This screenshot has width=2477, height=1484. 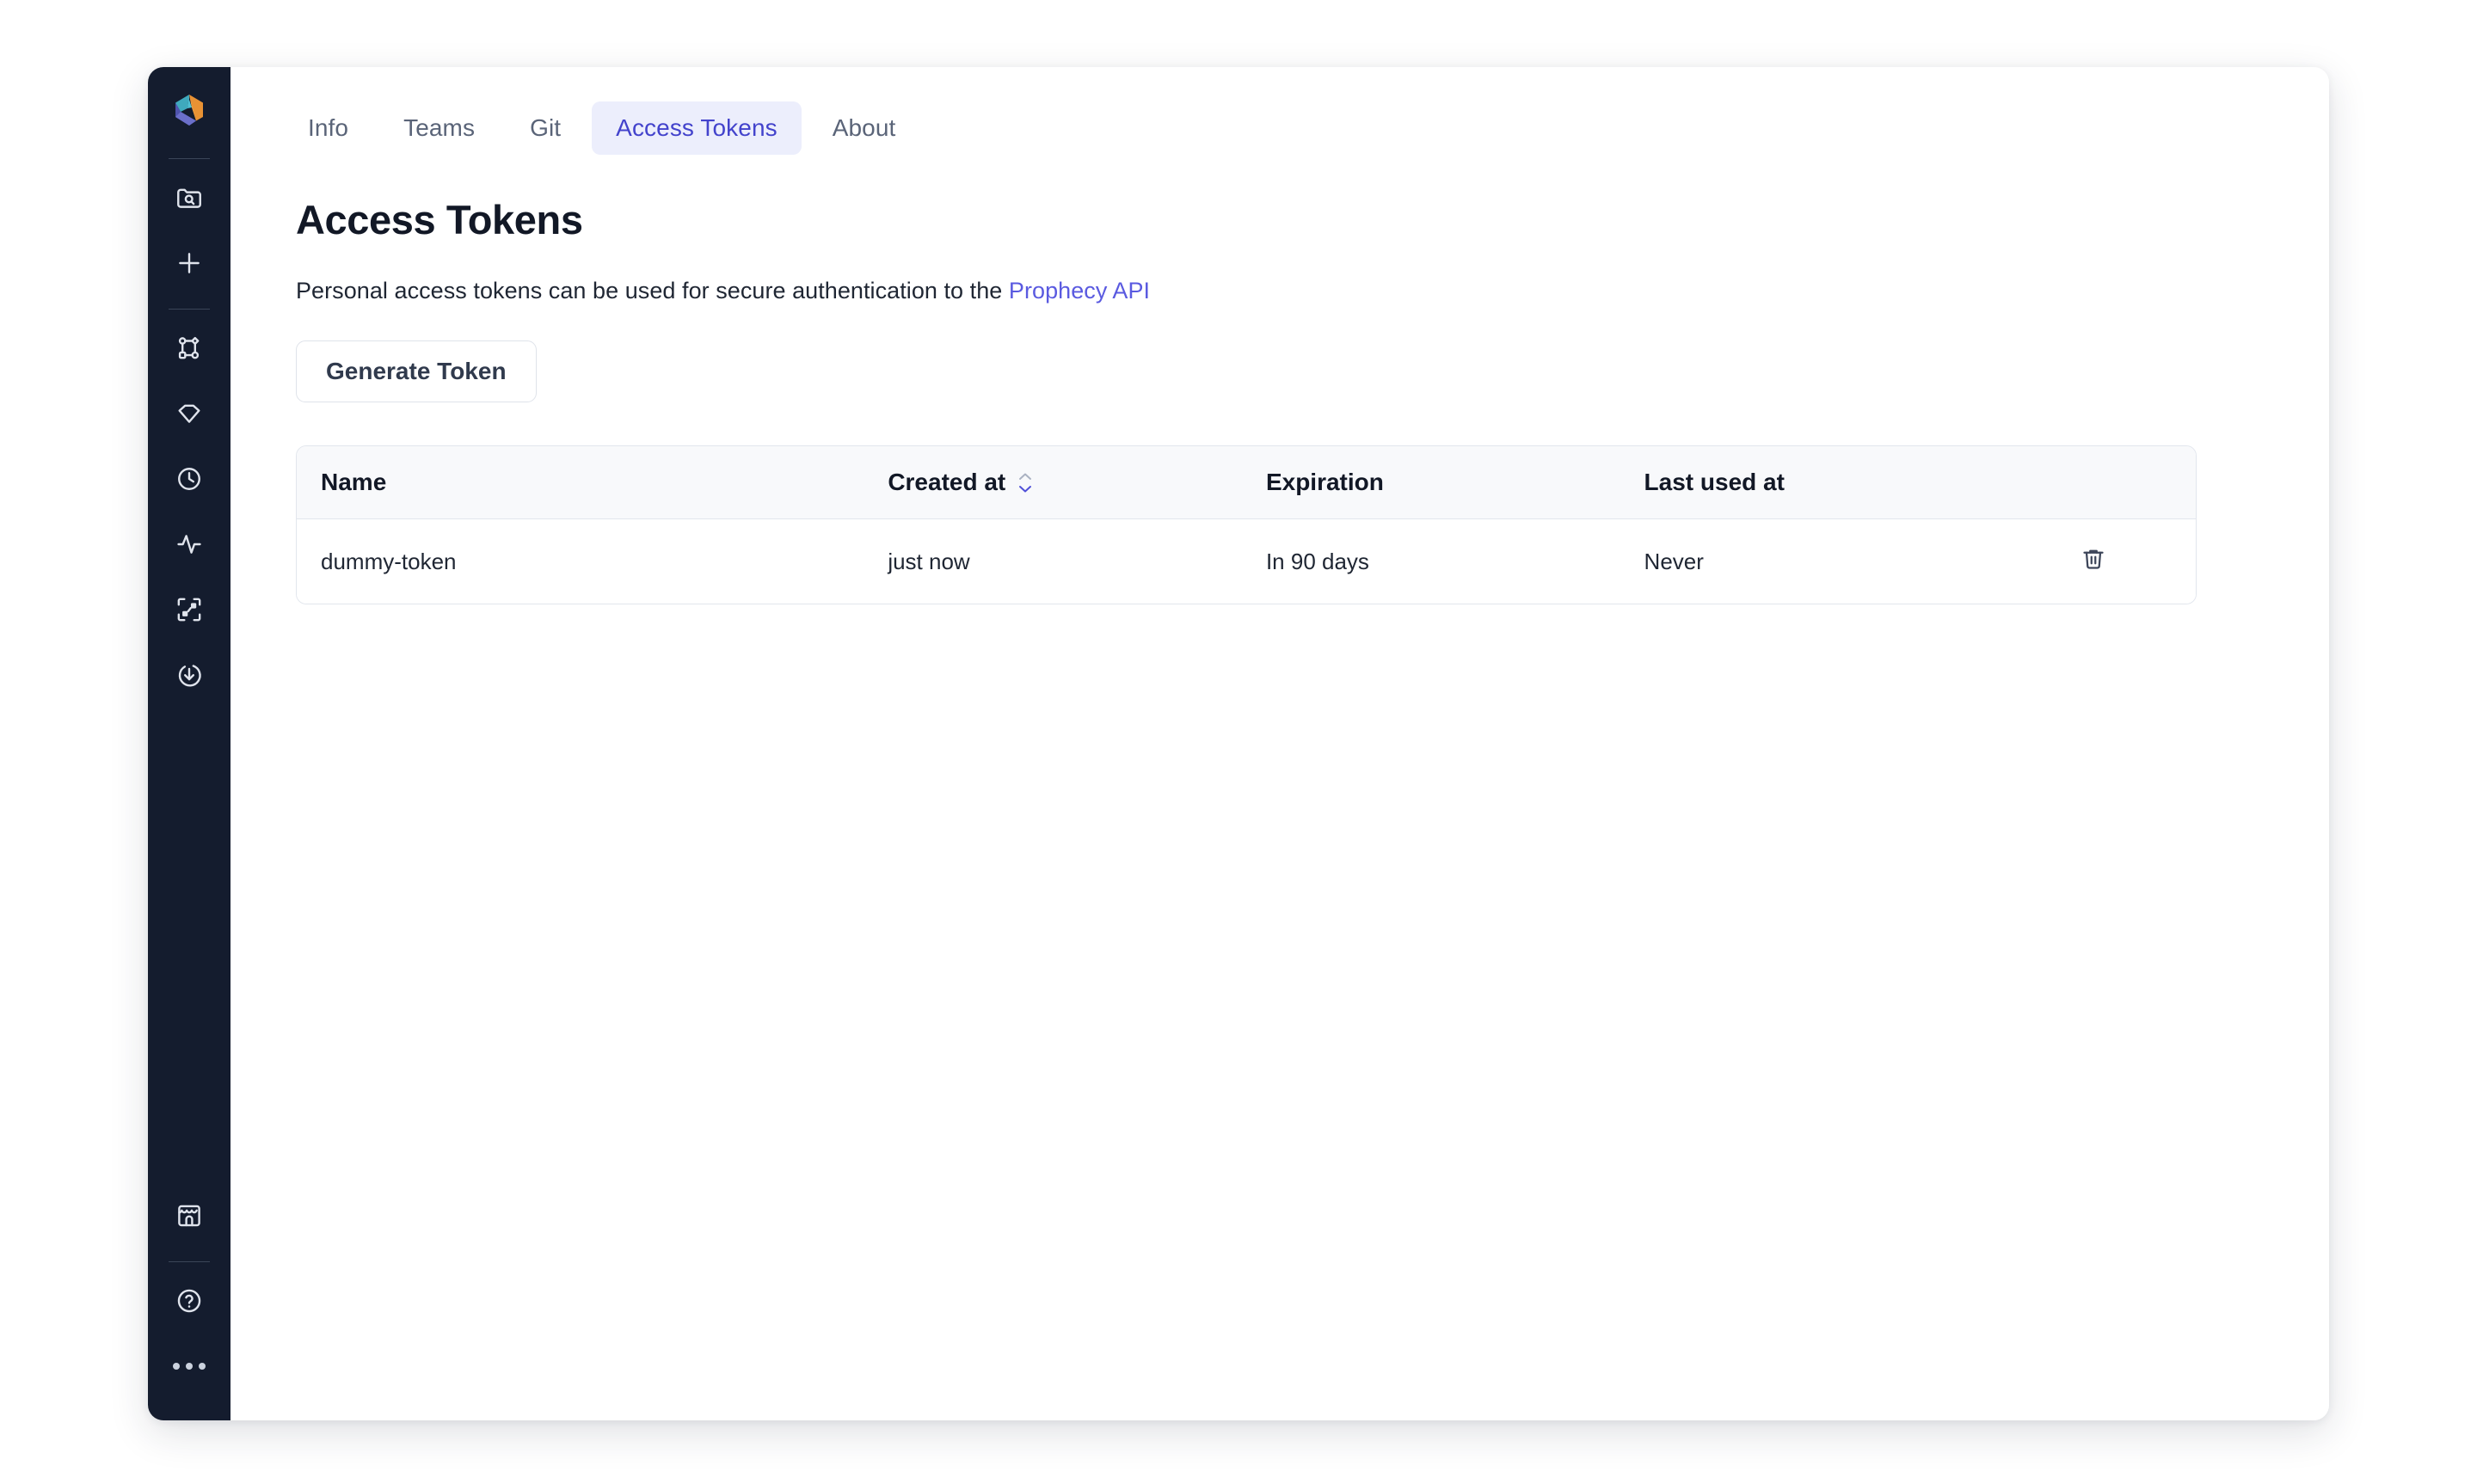 I want to click on tab-teams: Teams, so click(x=439, y=128).